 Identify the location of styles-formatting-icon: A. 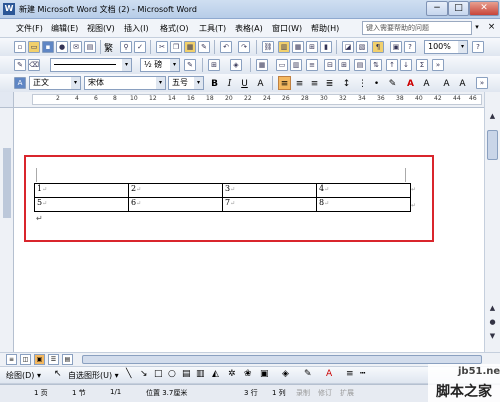
(20, 83).